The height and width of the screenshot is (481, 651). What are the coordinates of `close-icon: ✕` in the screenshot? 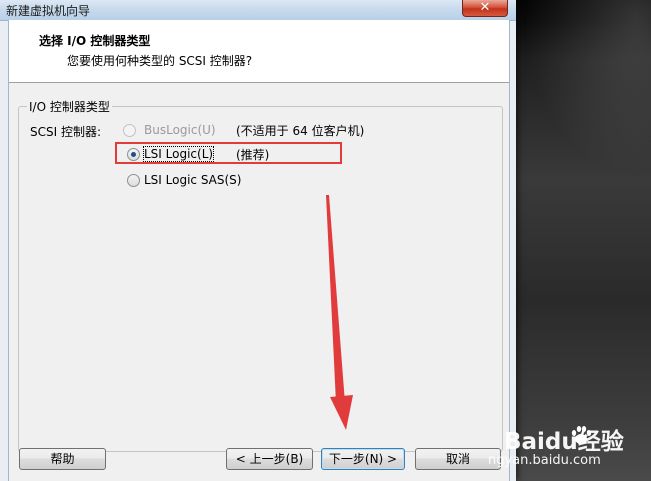 It's located at (485, 7).